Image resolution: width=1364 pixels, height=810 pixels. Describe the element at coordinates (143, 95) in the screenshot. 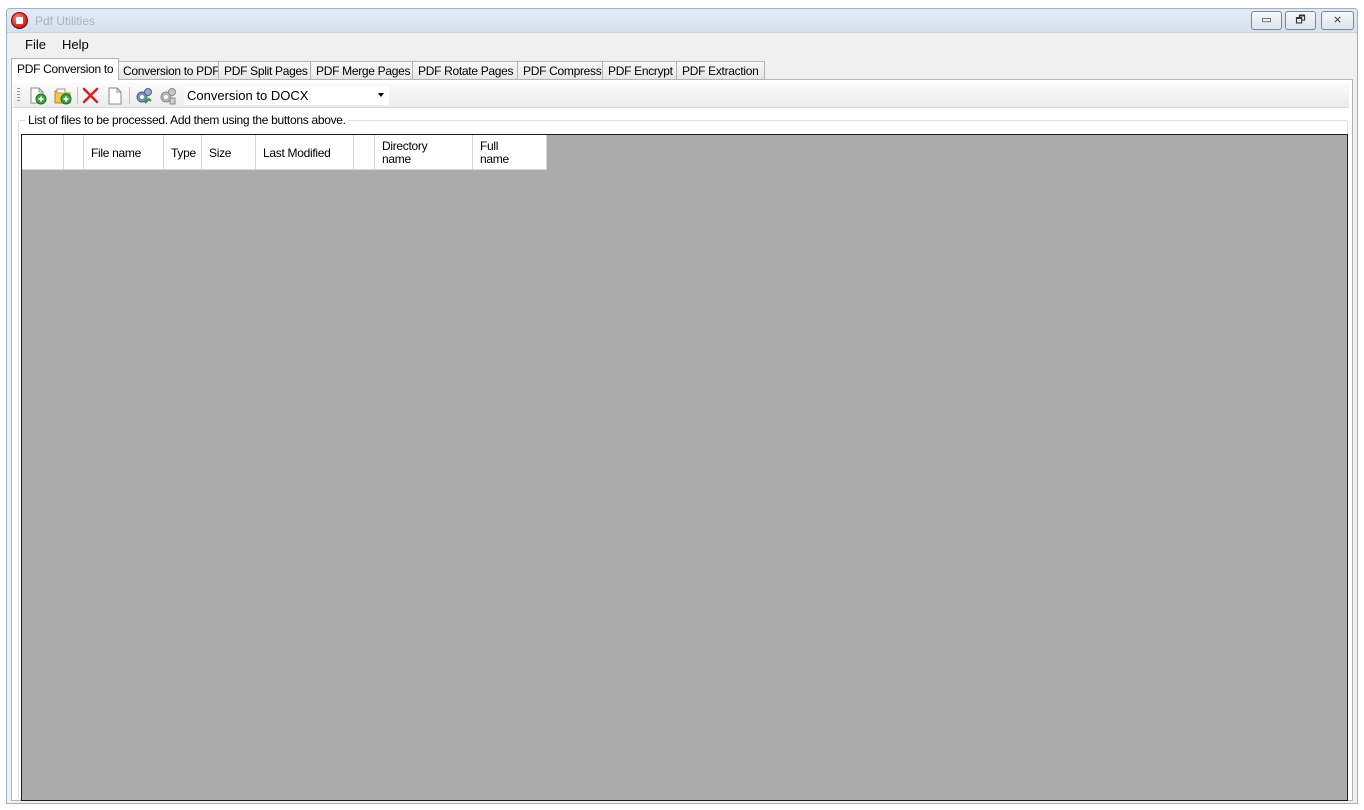

I see `process-icon` at that location.